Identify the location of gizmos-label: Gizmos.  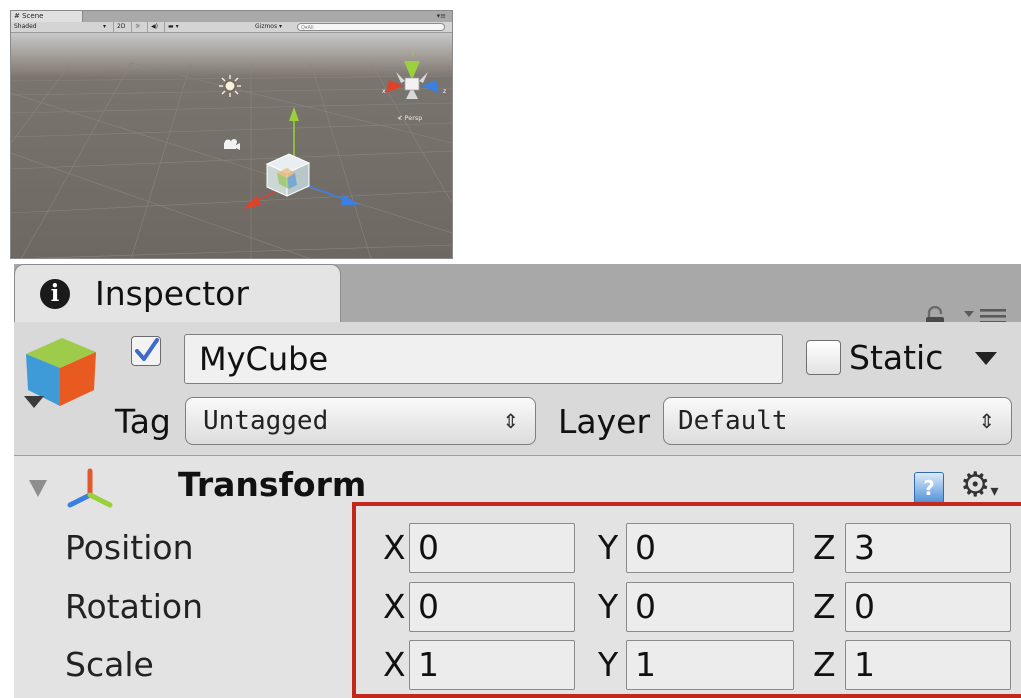
(266, 26).